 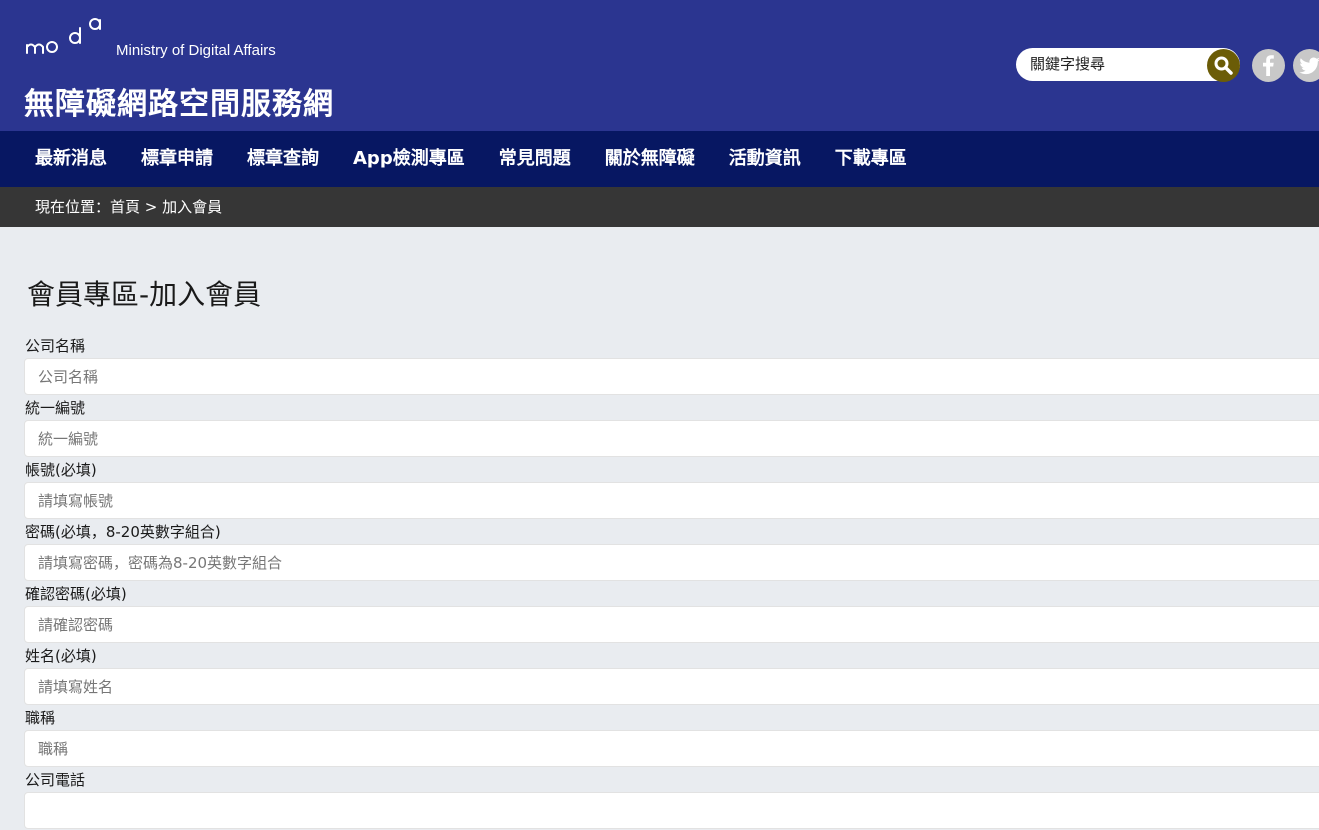 What do you see at coordinates (1122, 64) in the screenshot?
I see `search-input` at bounding box center [1122, 64].